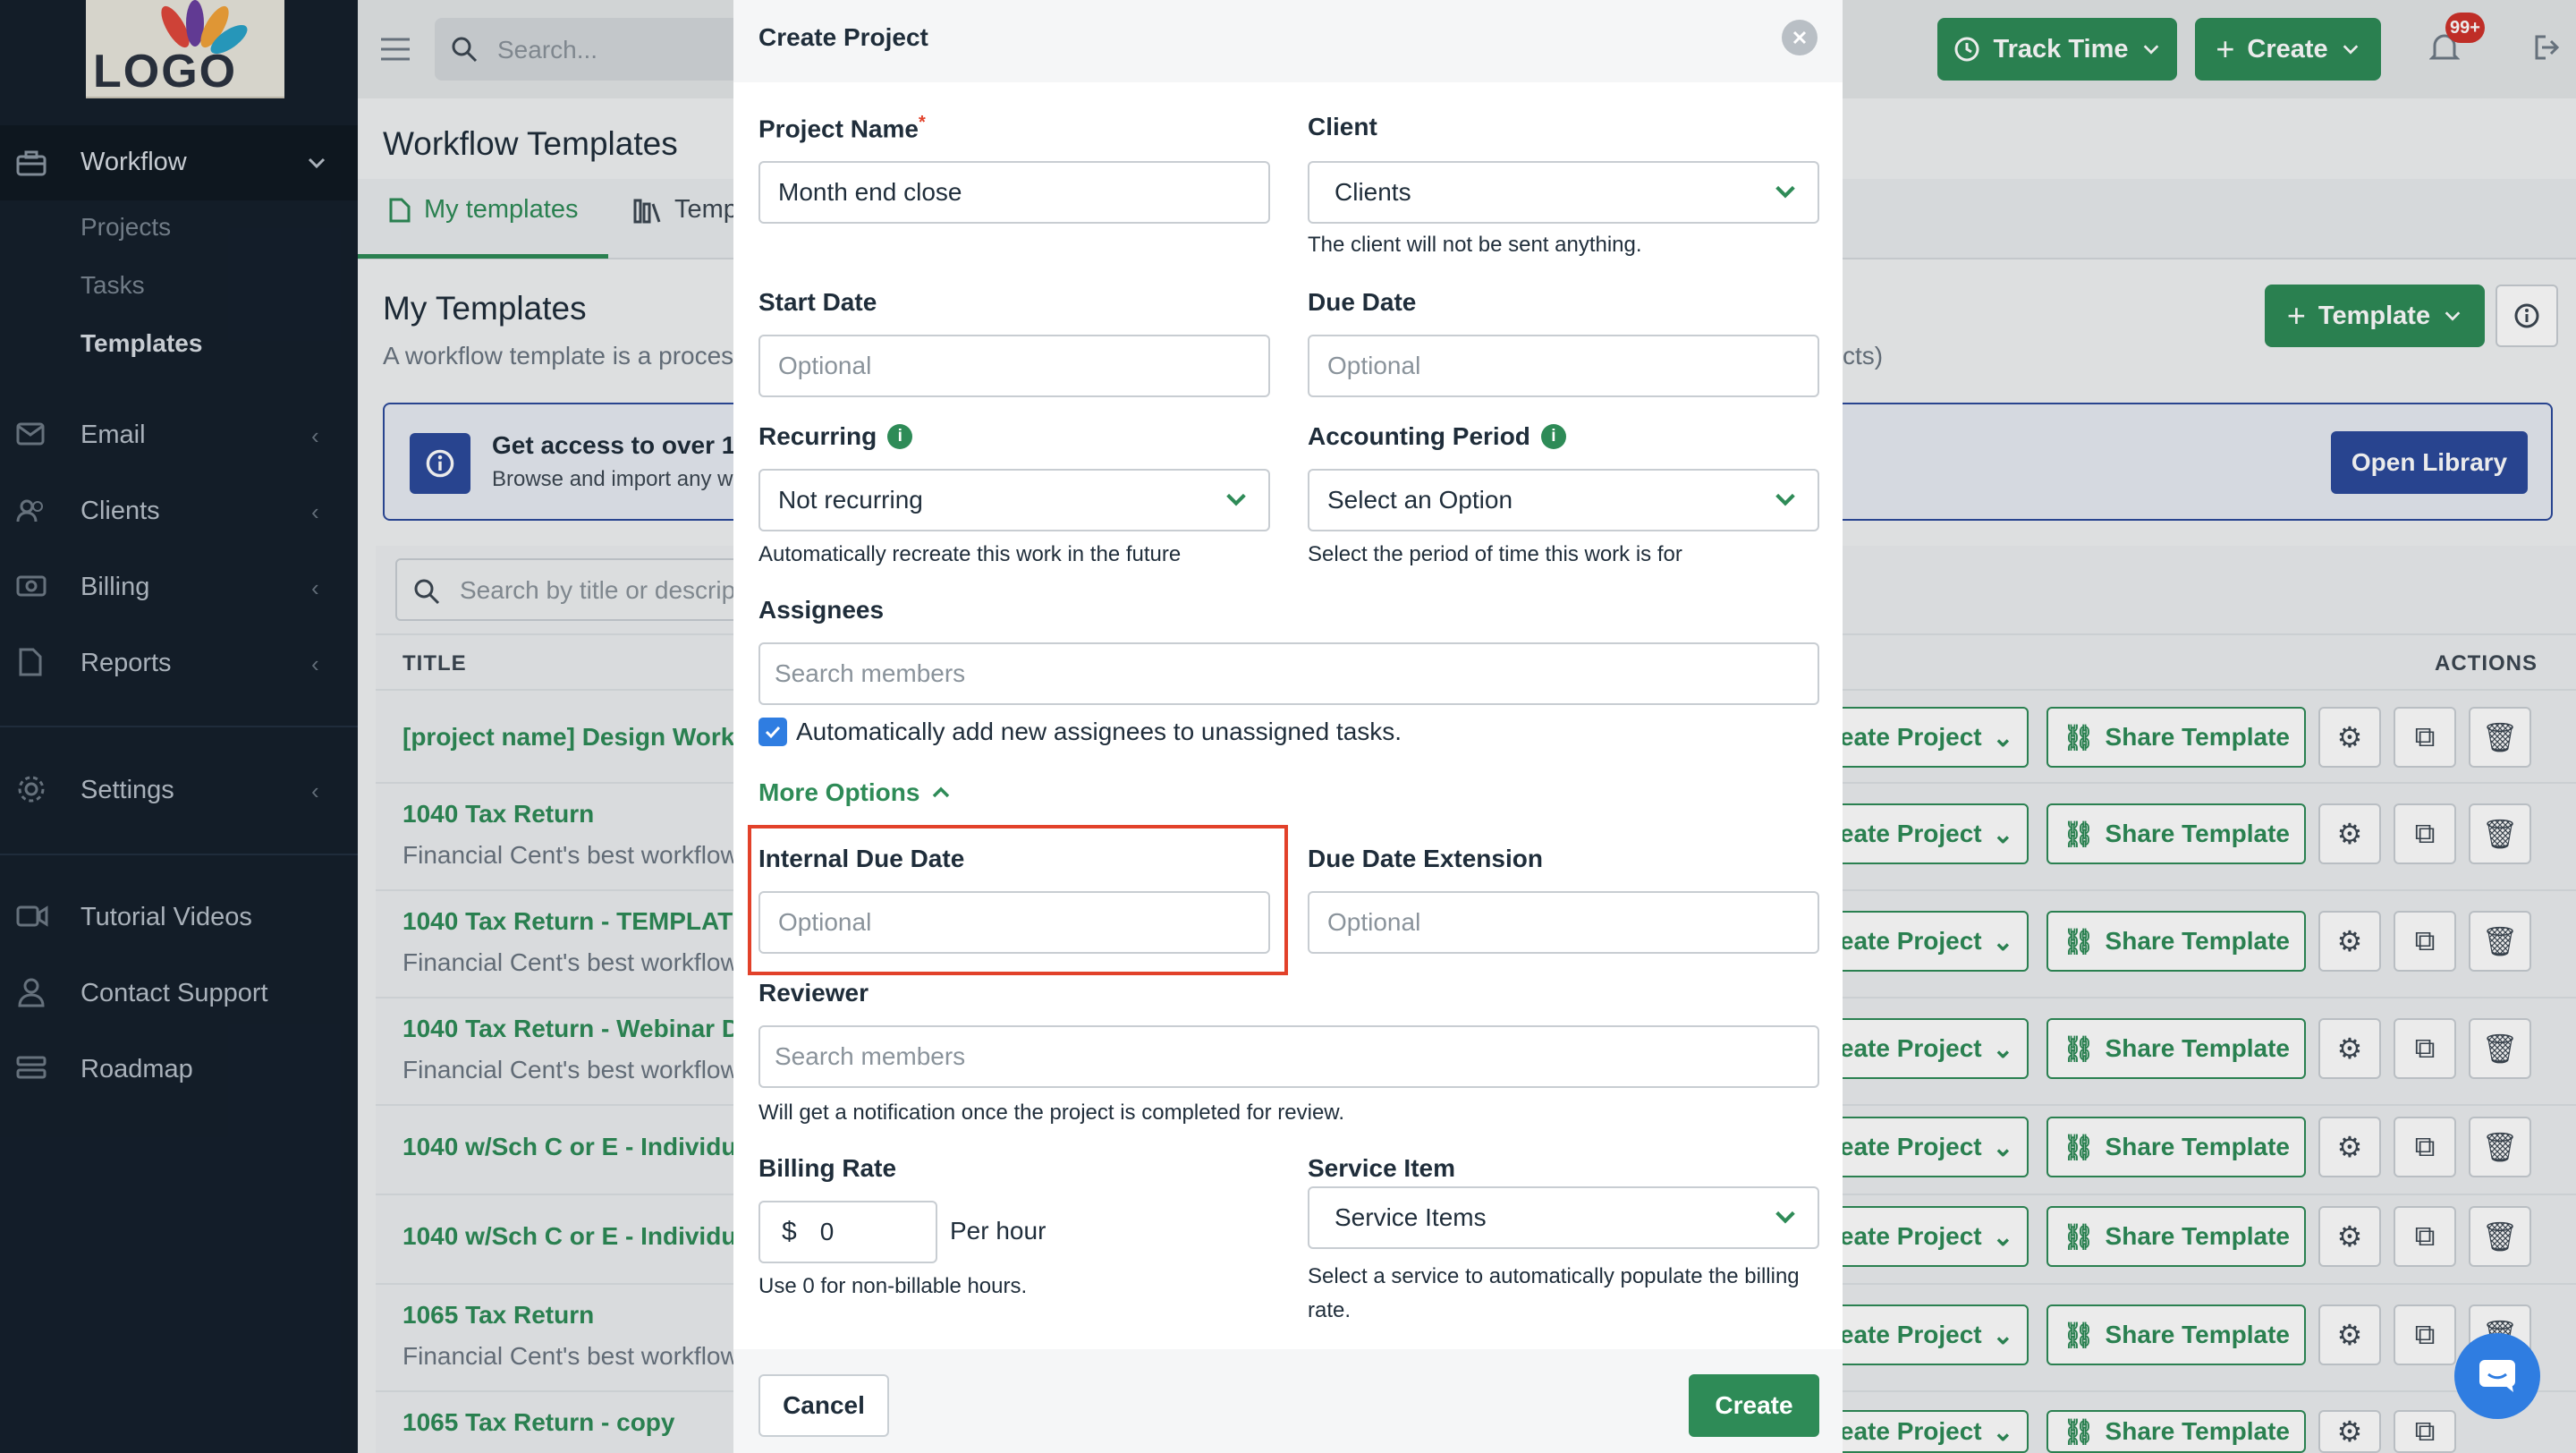  I want to click on client-value: Clients, so click(1373, 192).